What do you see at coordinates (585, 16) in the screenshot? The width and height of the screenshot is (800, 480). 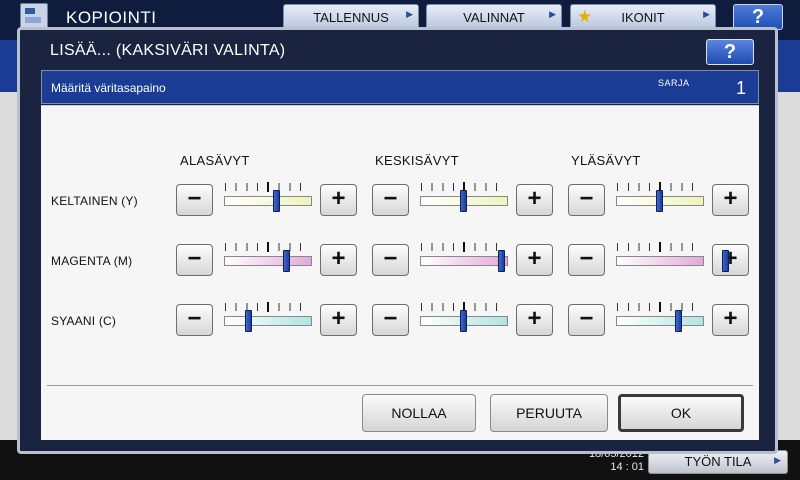 I see `star-icon: ★` at bounding box center [585, 16].